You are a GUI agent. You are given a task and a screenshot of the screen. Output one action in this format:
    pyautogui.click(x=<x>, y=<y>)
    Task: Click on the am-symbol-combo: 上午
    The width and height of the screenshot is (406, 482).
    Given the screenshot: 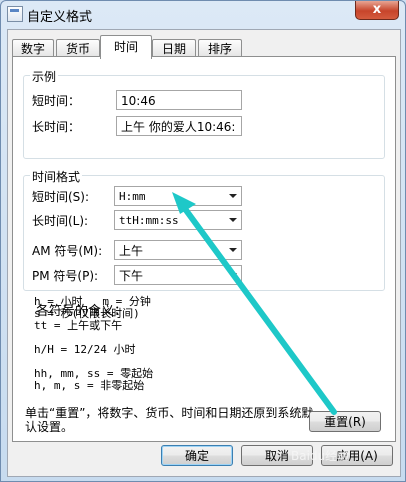 What is the action you would take?
    pyautogui.click(x=178, y=250)
    